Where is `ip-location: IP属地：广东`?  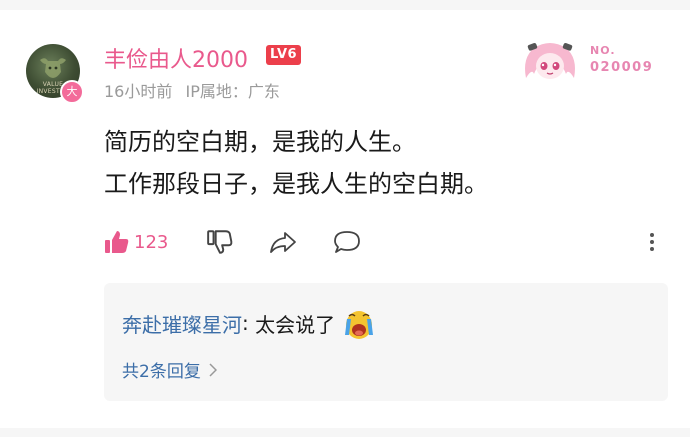 ip-location: IP属地：广东 is located at coordinates (232, 91).